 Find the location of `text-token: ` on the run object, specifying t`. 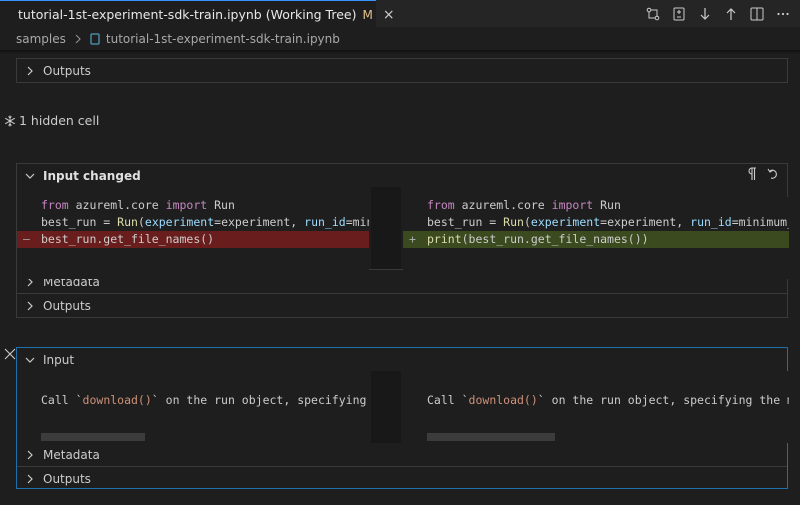

text-token: ` on the run object, specifying t is located at coordinates (260, 400).